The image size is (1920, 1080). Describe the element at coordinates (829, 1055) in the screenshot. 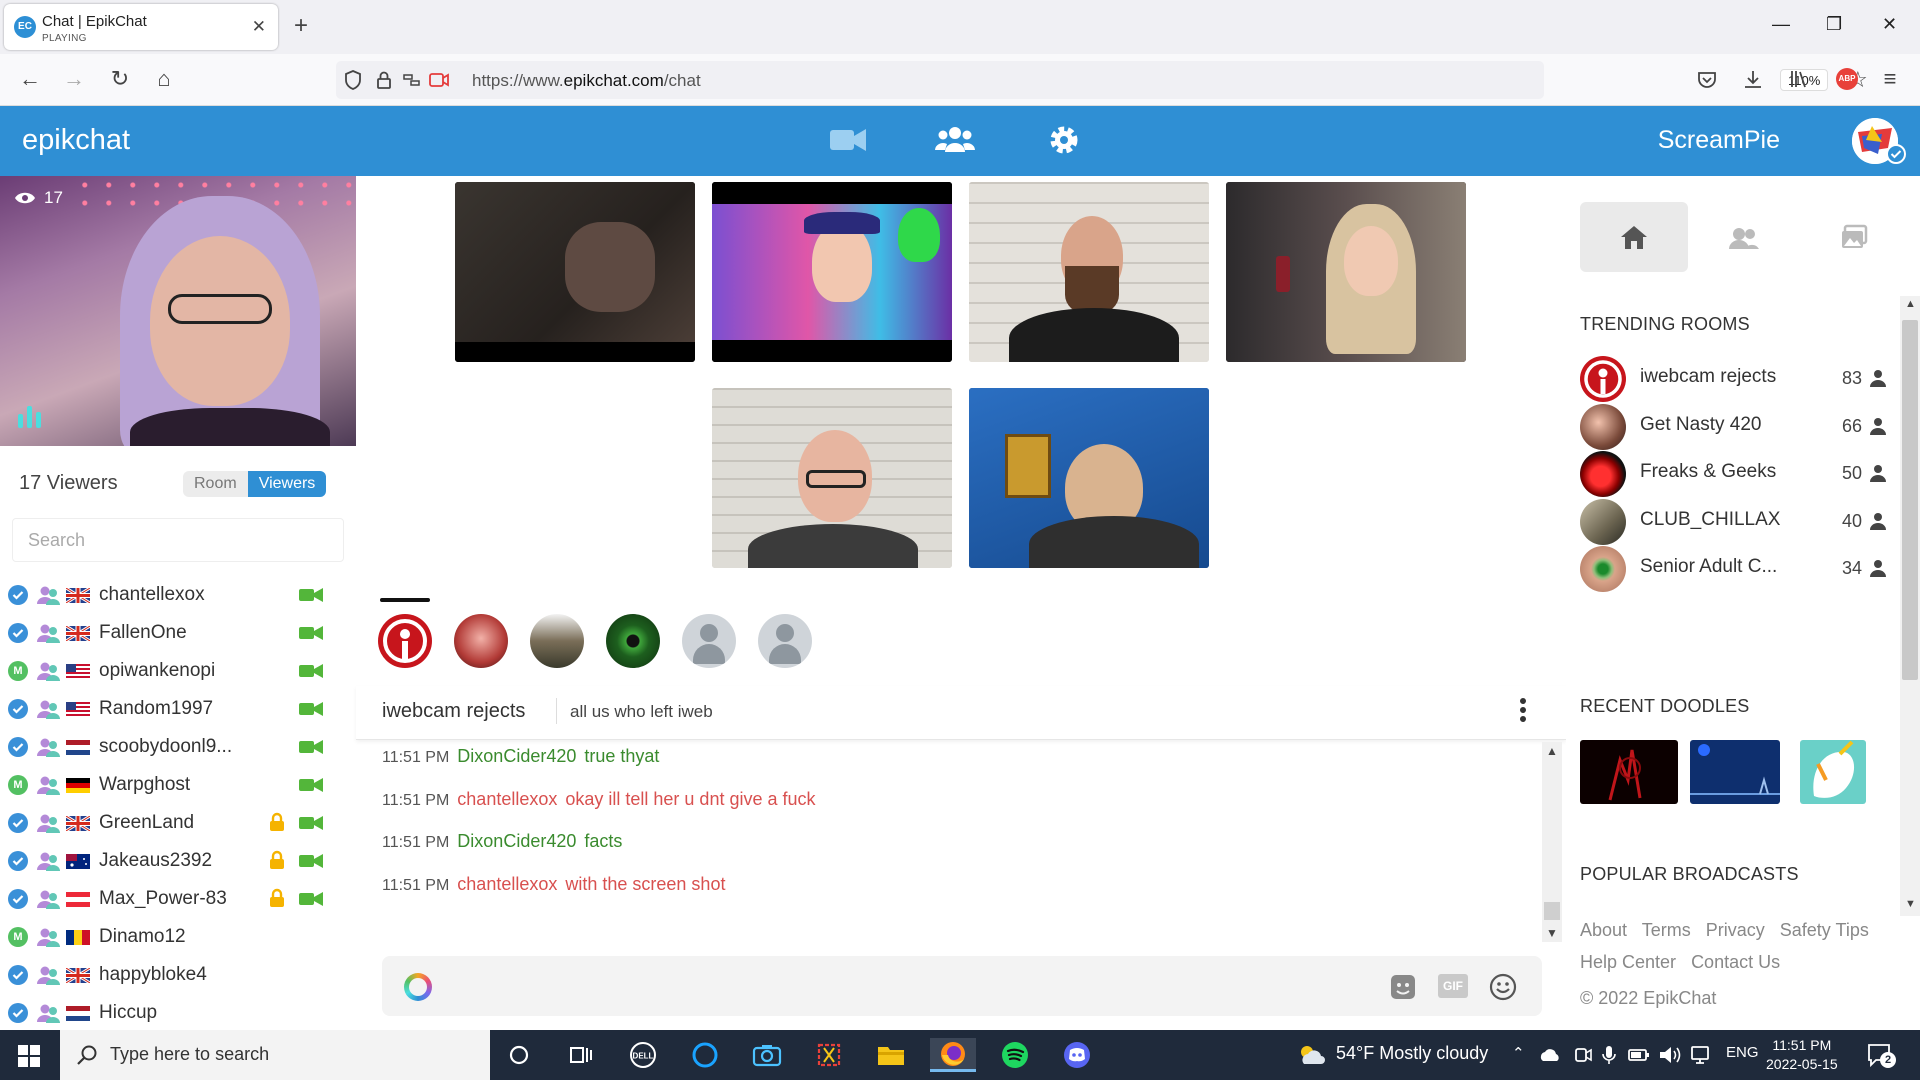

I see `snipping-tool-icon` at that location.